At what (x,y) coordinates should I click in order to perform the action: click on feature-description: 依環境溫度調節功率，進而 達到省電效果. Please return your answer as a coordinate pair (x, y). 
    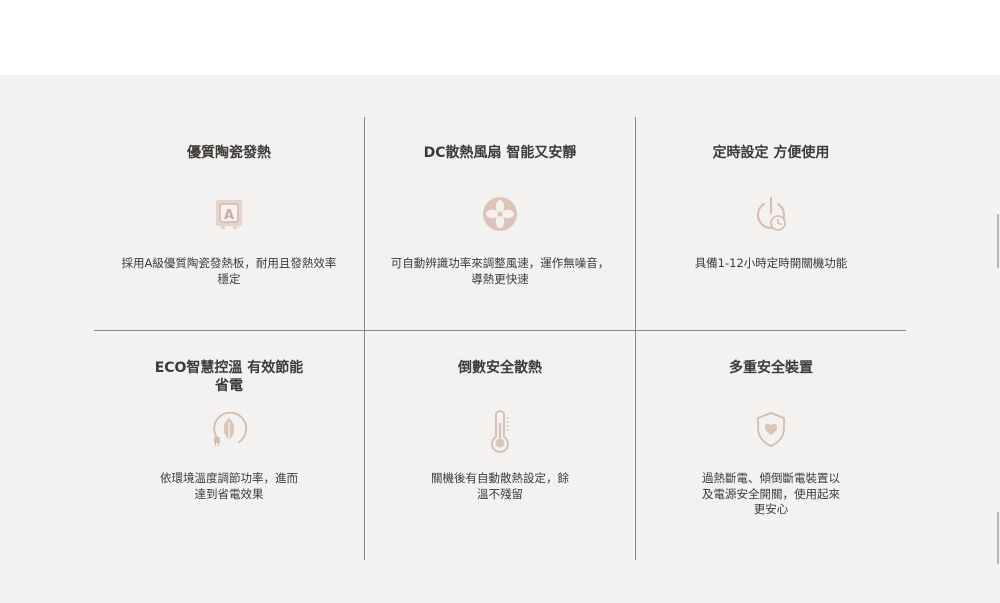
    Looking at the image, I should click on (229, 486).